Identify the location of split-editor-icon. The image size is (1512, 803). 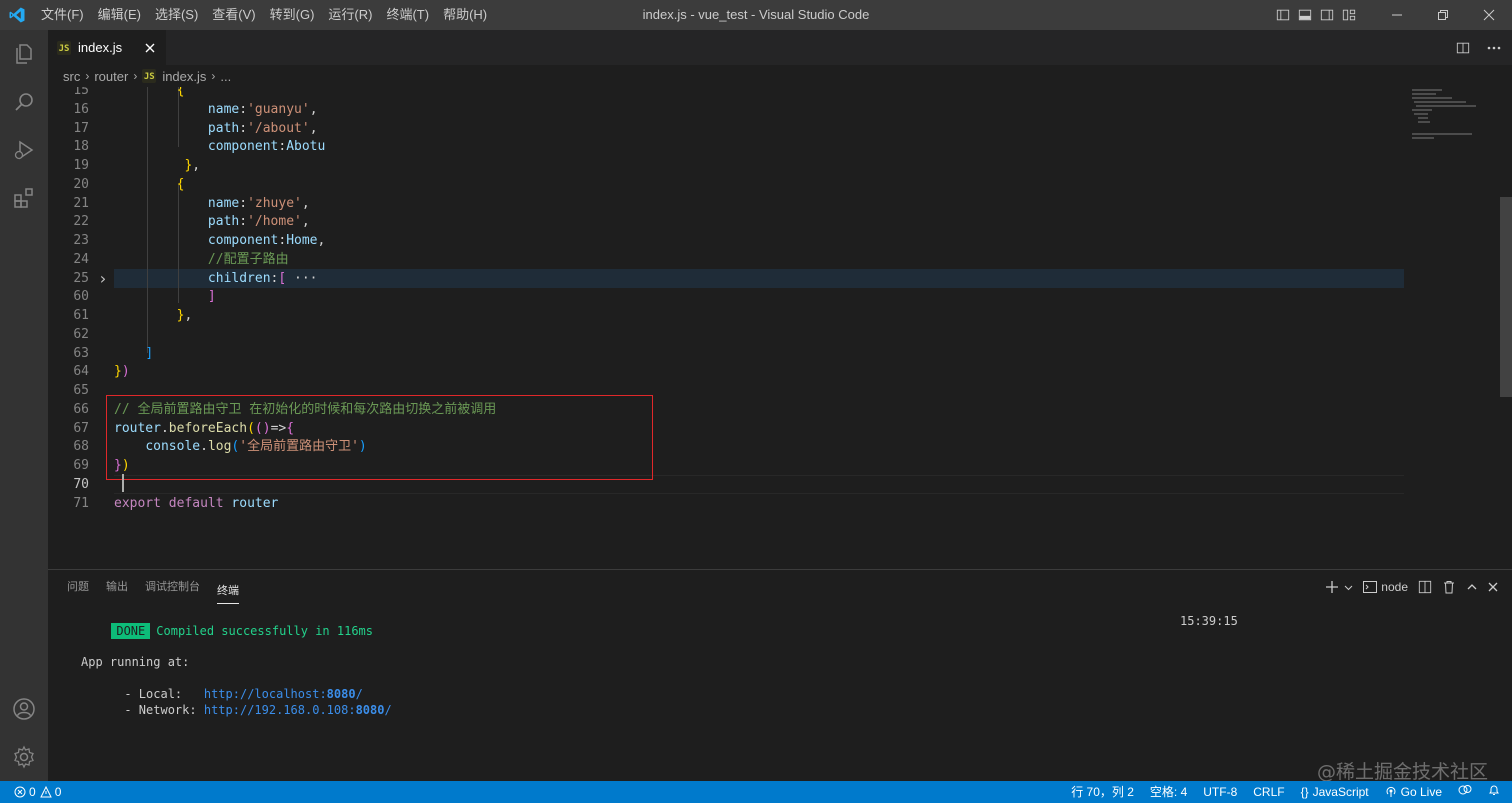
(1463, 47).